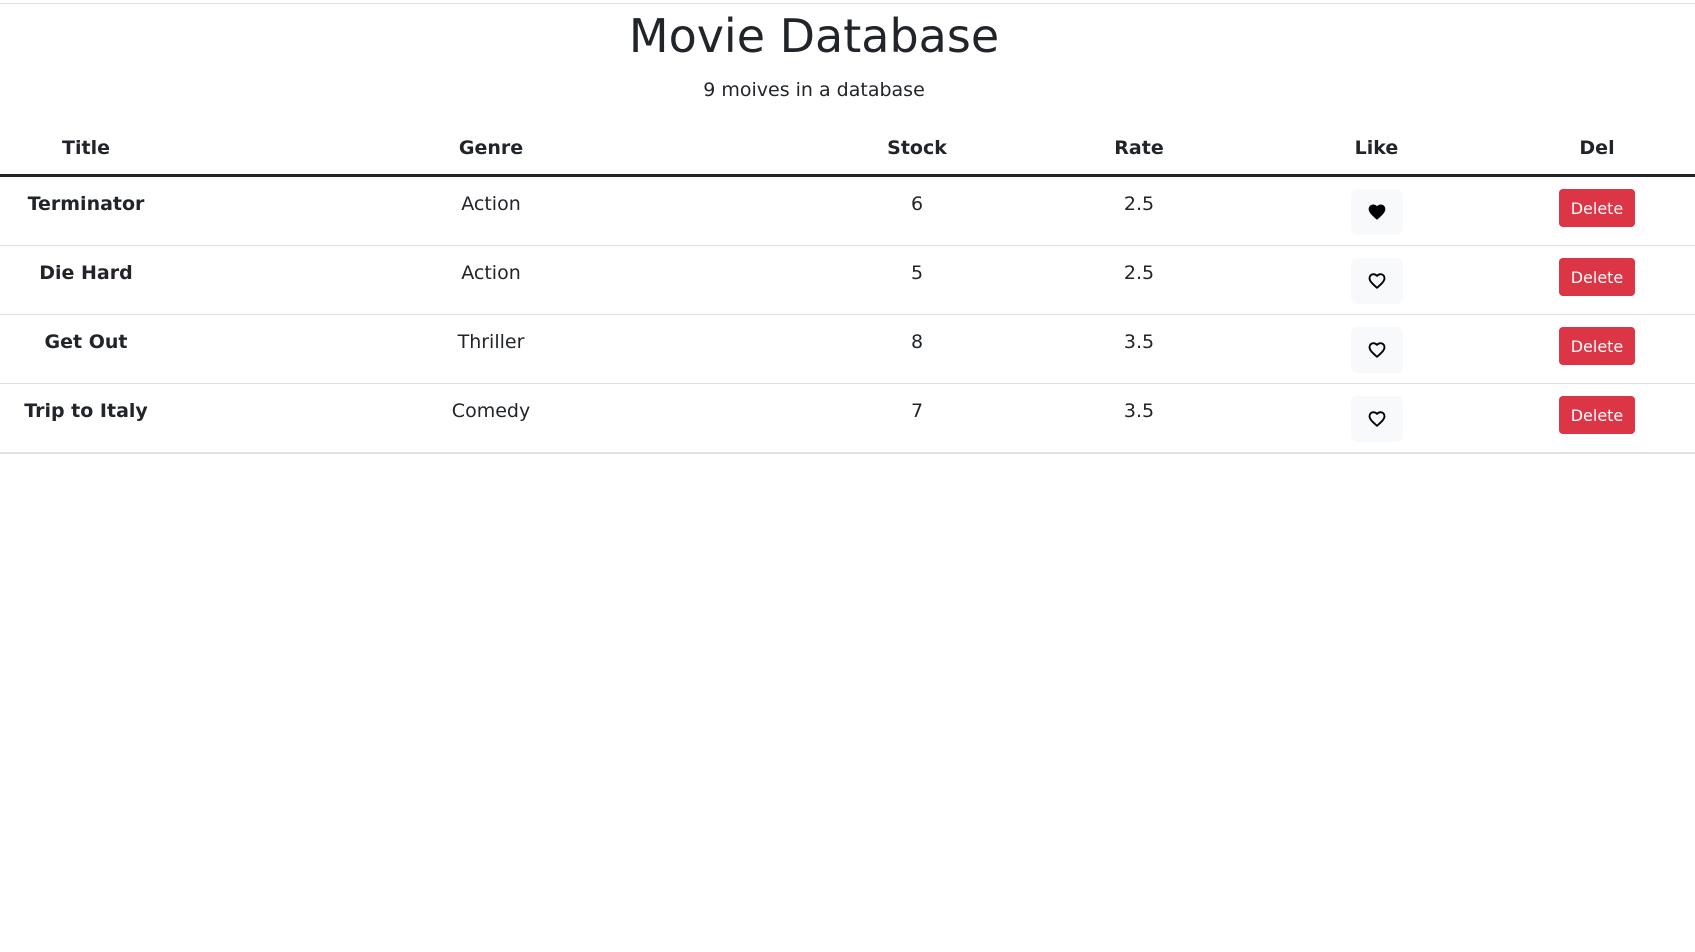 The height and width of the screenshot is (952, 1695). I want to click on column-header-like: Like, so click(1376, 149).